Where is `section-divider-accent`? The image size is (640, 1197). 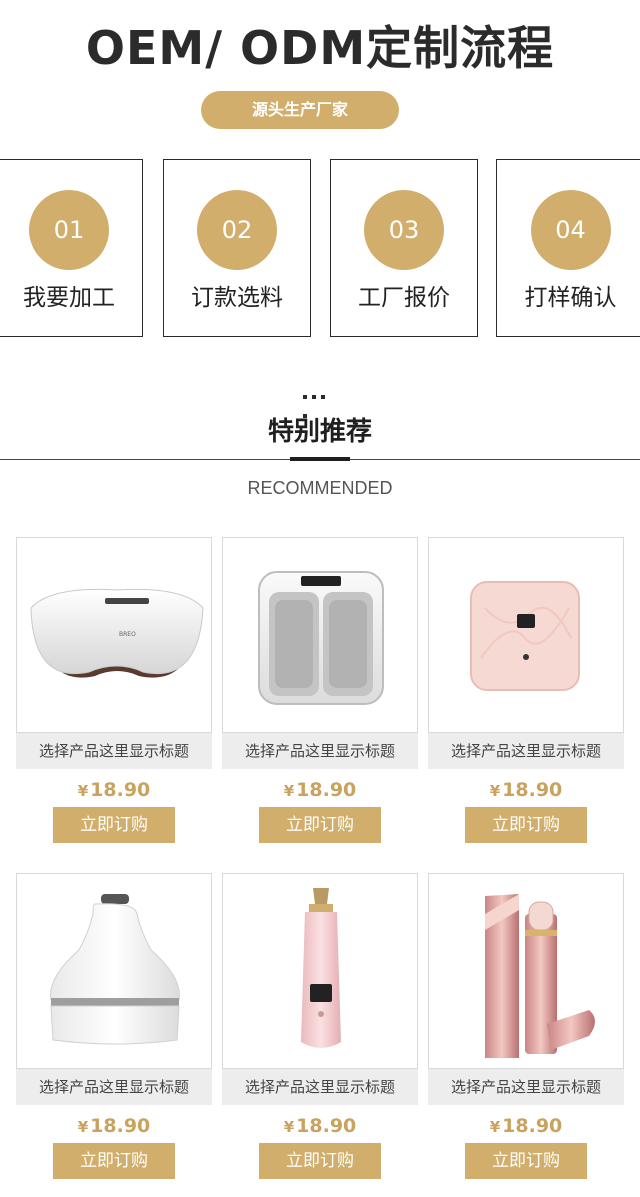
section-divider-accent is located at coordinates (320, 459).